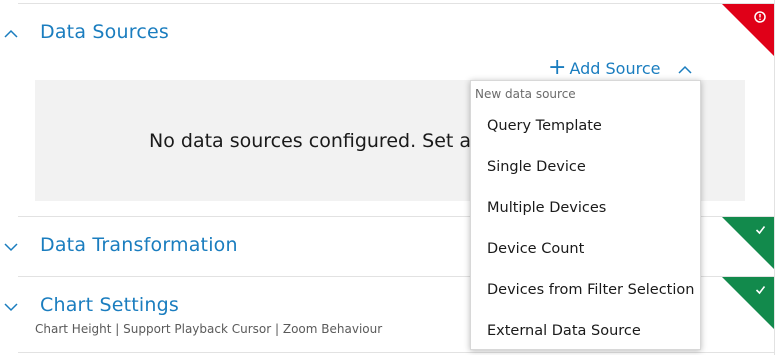 The height and width of the screenshot is (355, 782). What do you see at coordinates (564, 331) in the screenshot?
I see `menu-item-external-data-source: External Data Source` at bounding box center [564, 331].